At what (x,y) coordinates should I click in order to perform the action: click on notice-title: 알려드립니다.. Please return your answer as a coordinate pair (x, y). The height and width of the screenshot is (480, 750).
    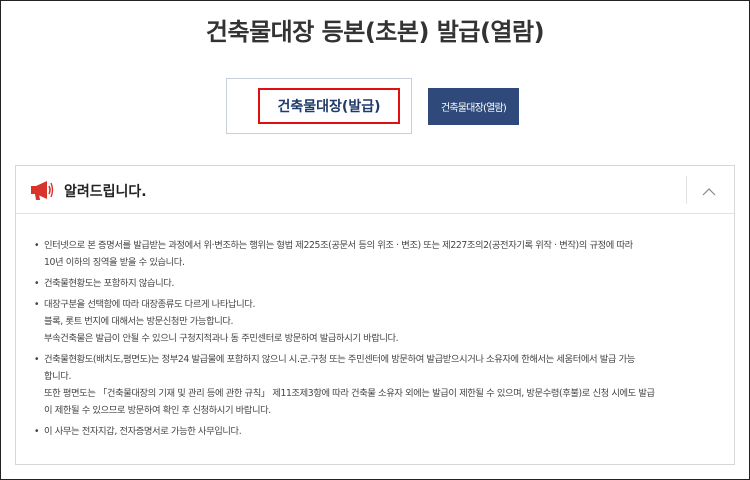
    Looking at the image, I should click on (105, 192).